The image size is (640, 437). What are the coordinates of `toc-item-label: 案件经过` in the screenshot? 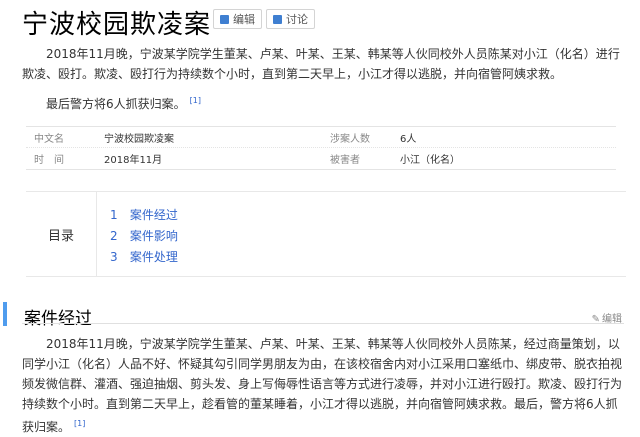 It's located at (153, 215).